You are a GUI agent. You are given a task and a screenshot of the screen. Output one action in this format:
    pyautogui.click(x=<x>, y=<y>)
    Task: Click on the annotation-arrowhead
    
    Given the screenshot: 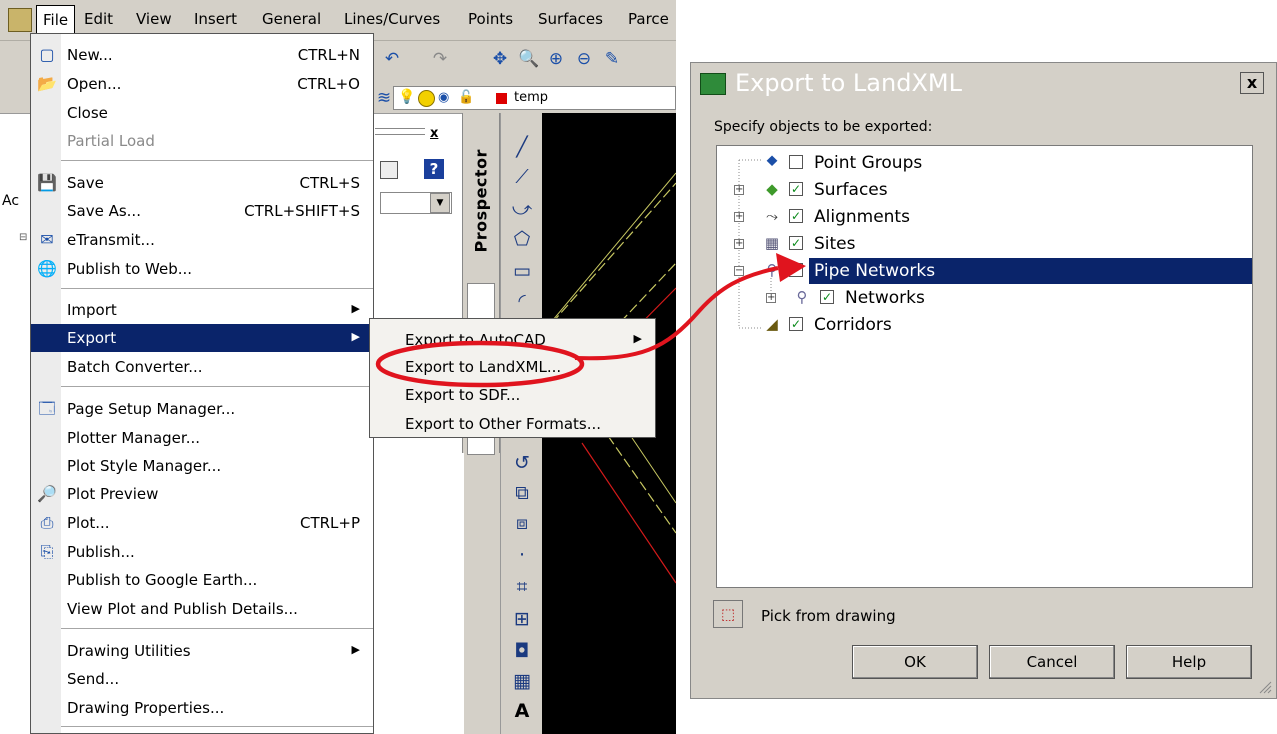 What is the action you would take?
    pyautogui.click(x=791, y=267)
    